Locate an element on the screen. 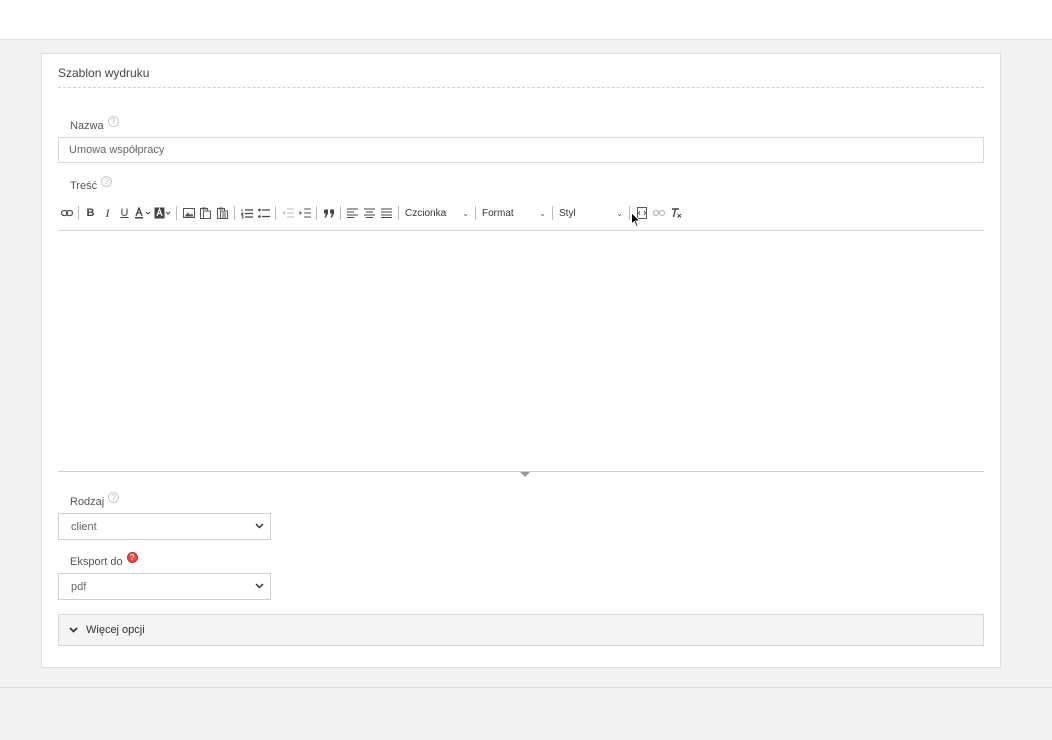 The height and width of the screenshot is (740, 1052). name-input: Umowa współpracy is located at coordinates (521, 150).